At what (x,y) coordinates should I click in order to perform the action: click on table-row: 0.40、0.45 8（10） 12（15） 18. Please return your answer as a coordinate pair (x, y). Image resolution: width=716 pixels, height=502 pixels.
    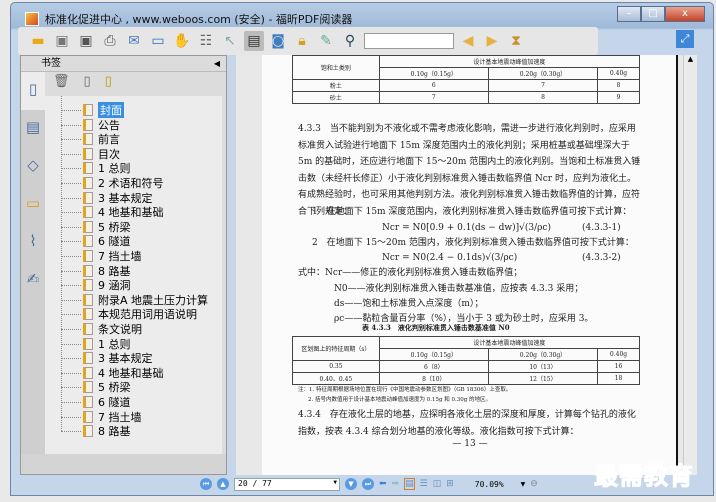
    Looking at the image, I should click on (466, 378).